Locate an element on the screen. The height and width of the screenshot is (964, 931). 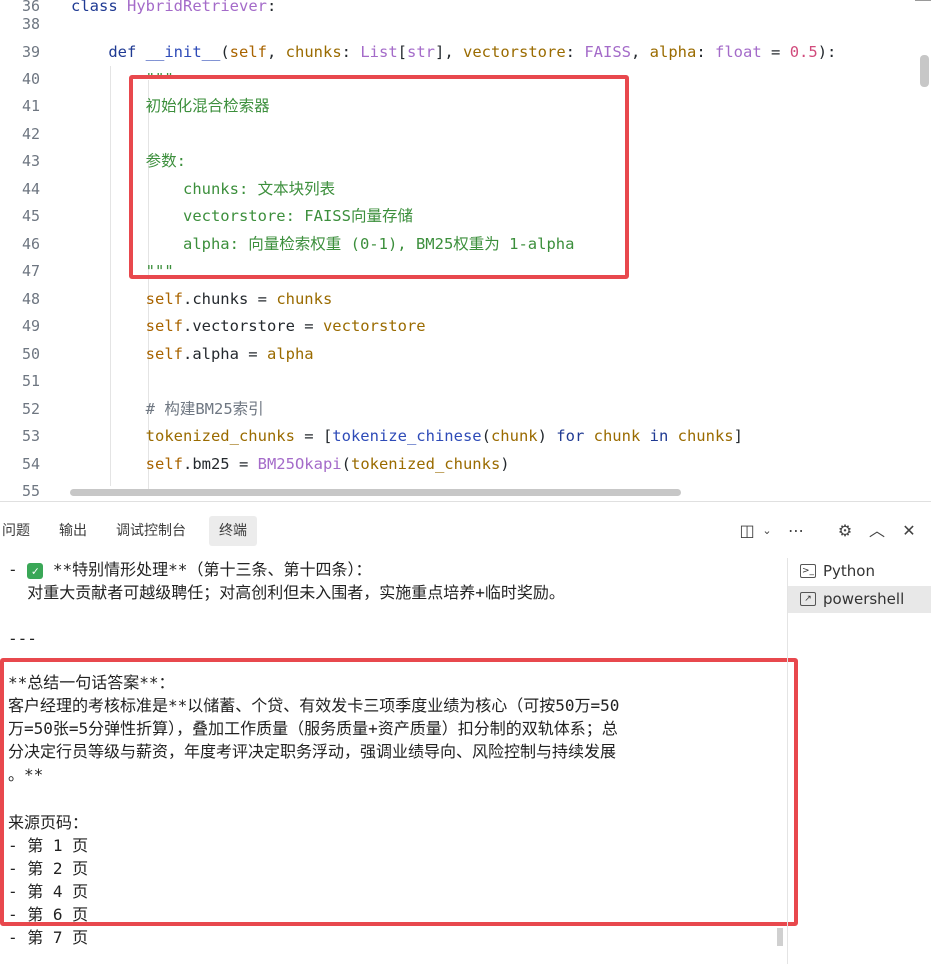
more-actions-icon: ⋯ is located at coordinates (796, 531).